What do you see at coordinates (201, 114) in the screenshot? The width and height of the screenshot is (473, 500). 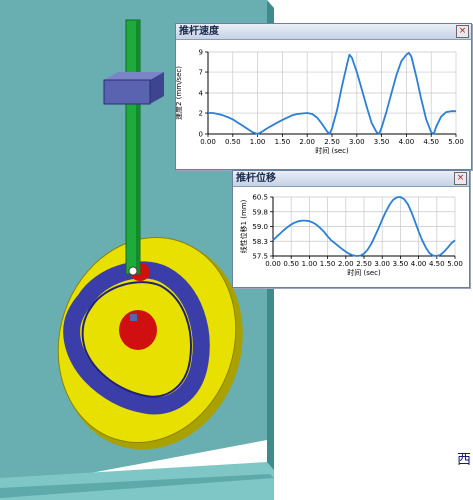 I see `y-tick-label: 2` at bounding box center [201, 114].